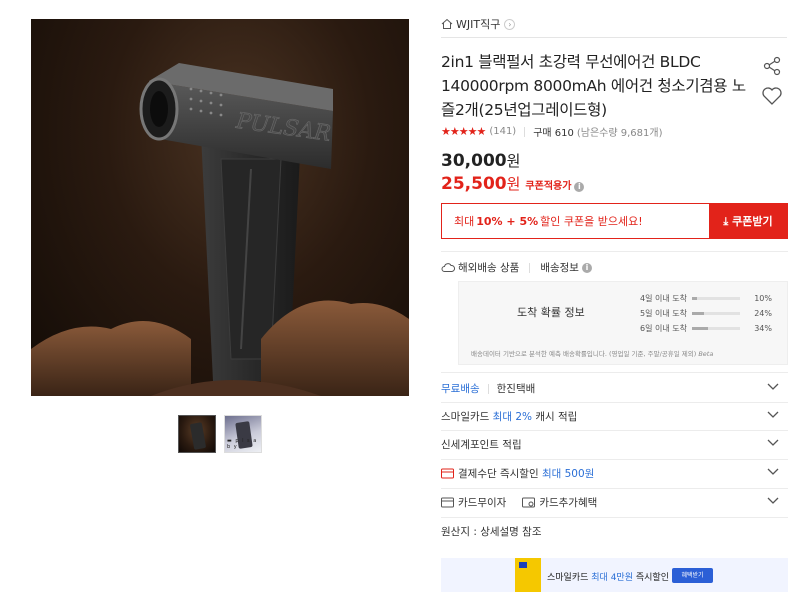  I want to click on heart-icon, so click(772, 96).